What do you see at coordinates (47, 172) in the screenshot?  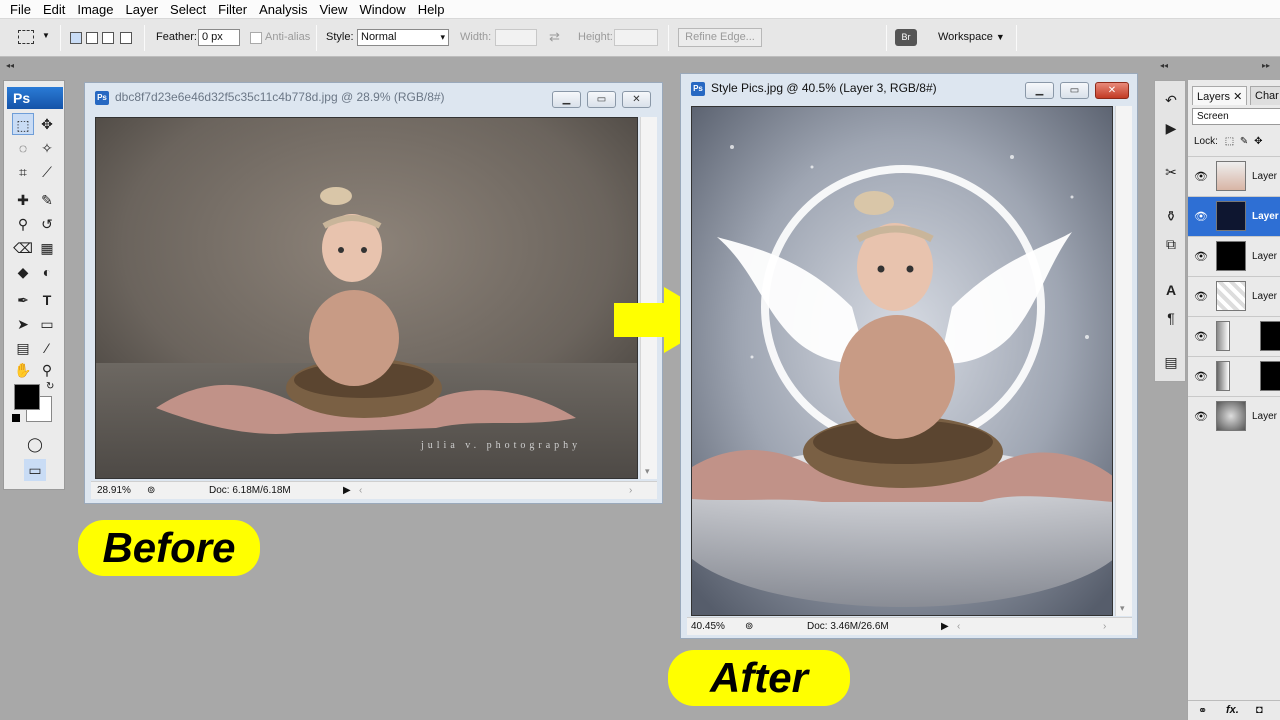 I see `slice-tool-icon: ⟋` at bounding box center [47, 172].